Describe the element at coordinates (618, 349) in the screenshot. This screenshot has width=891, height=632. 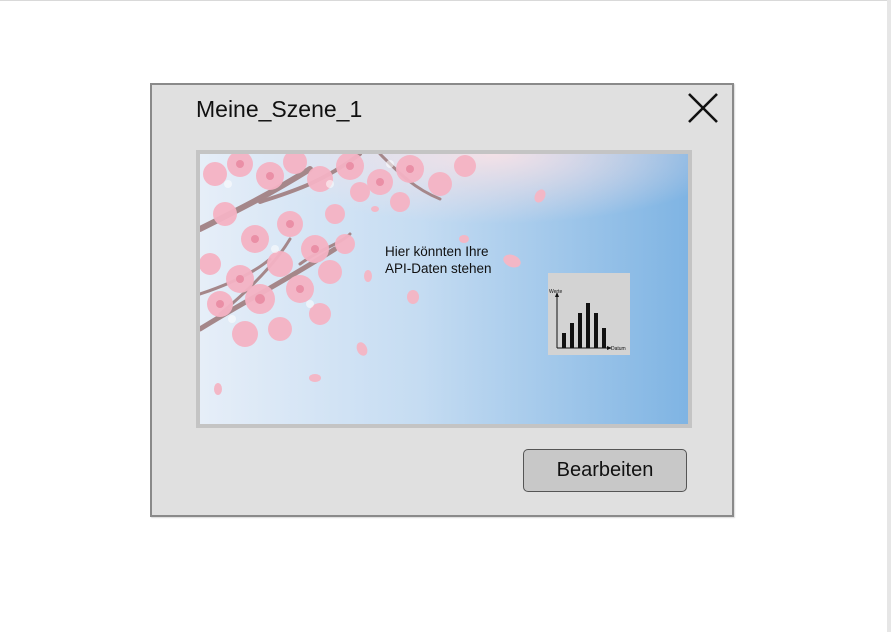
I see `x-axis-label: Datum` at that location.